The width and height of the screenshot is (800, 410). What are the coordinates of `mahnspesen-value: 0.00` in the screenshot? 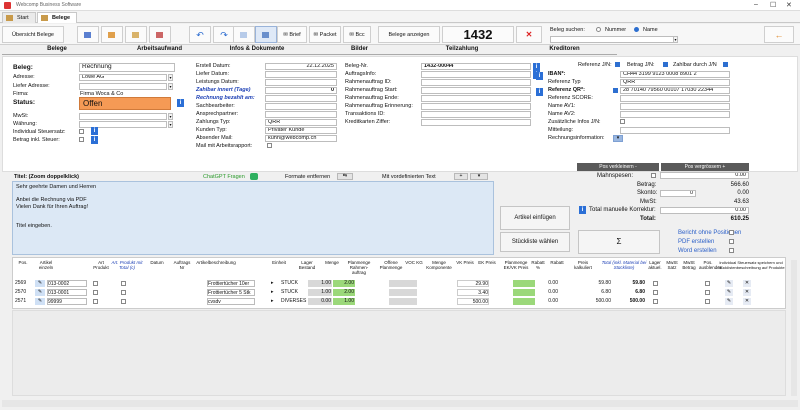 It's located at (704, 175).